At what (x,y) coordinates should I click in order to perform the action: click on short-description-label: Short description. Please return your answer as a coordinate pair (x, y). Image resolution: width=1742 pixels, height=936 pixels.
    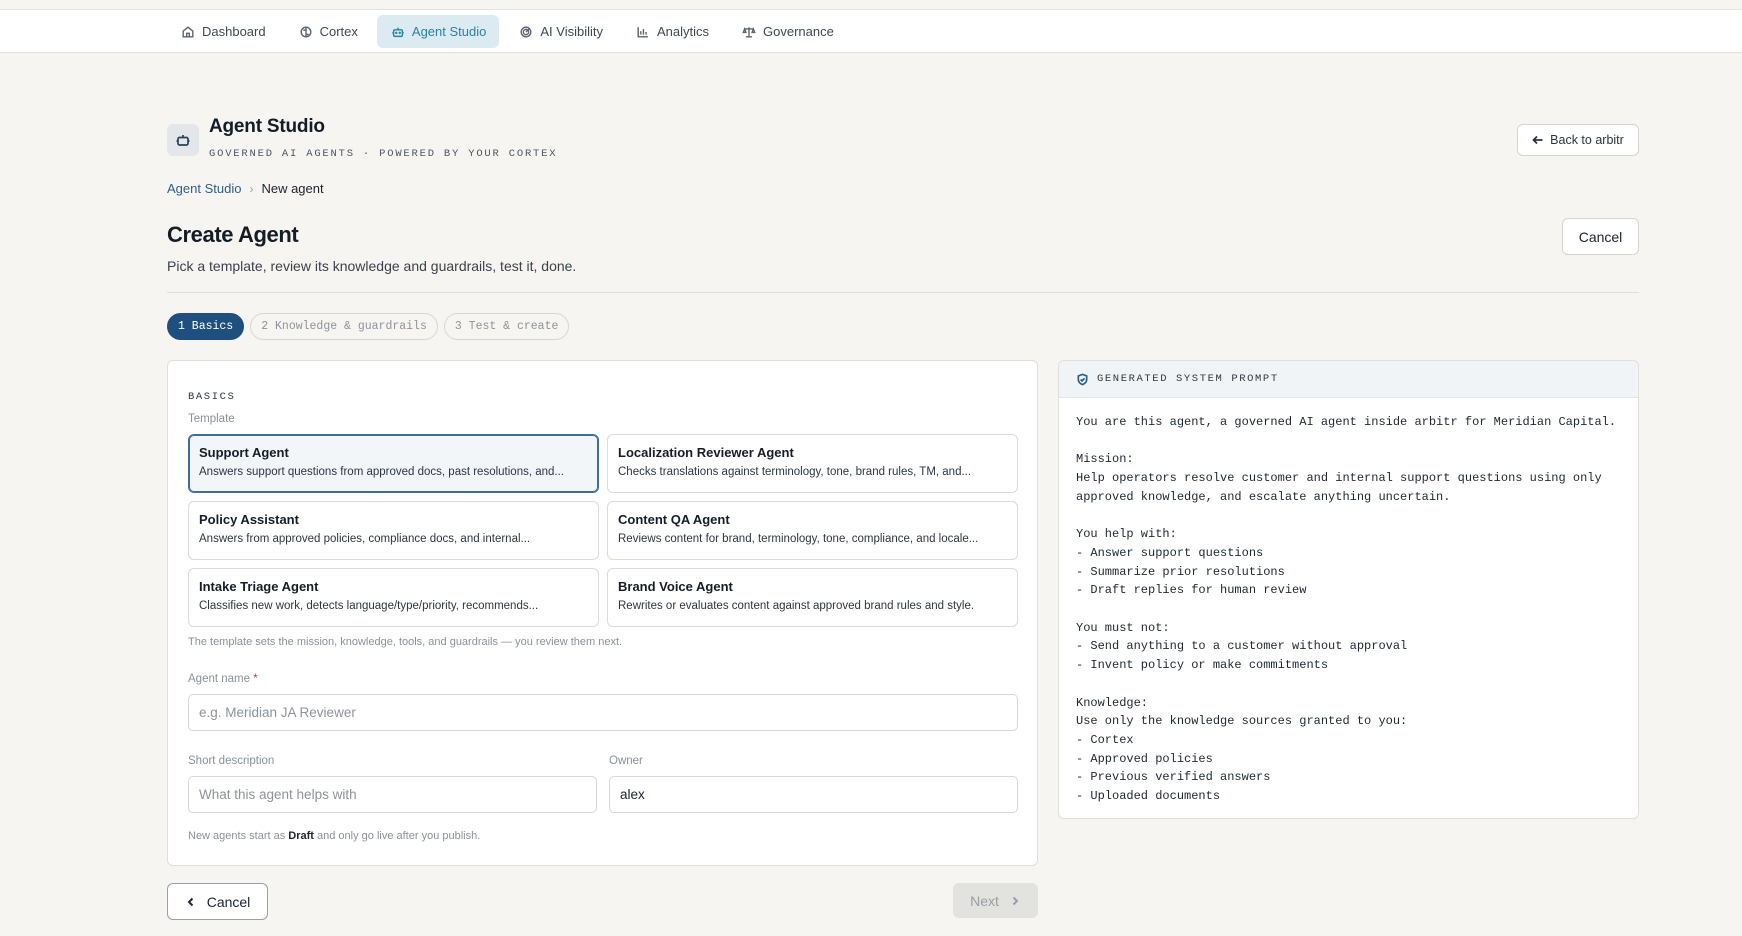
    Looking at the image, I should click on (231, 761).